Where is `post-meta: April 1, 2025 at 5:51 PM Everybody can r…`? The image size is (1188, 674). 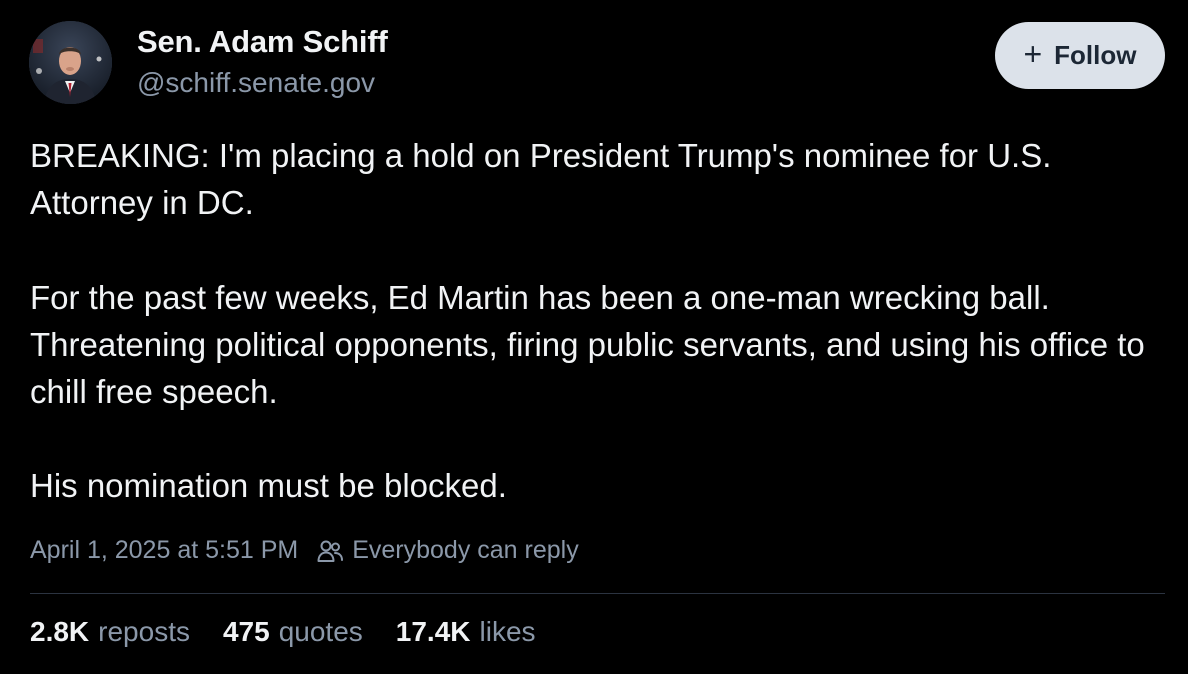 post-meta: April 1, 2025 at 5:51 PM Everybody can r… is located at coordinates (304, 550).